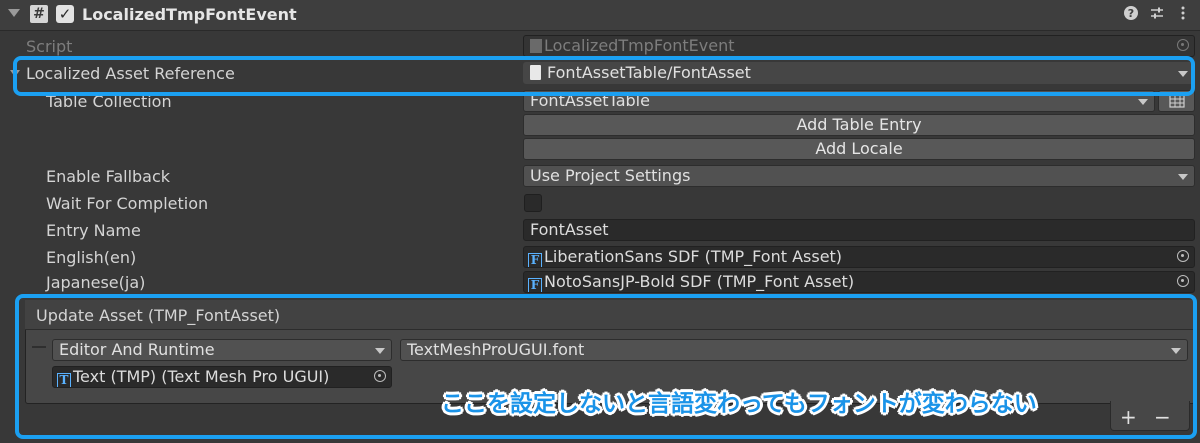 The height and width of the screenshot is (443, 1200). What do you see at coordinates (14, 13) in the screenshot?
I see `foldout-arrow-icon` at bounding box center [14, 13].